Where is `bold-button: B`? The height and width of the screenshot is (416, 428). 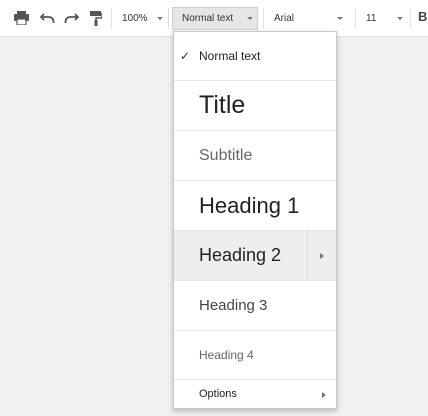
bold-button: B is located at coordinates (422, 16).